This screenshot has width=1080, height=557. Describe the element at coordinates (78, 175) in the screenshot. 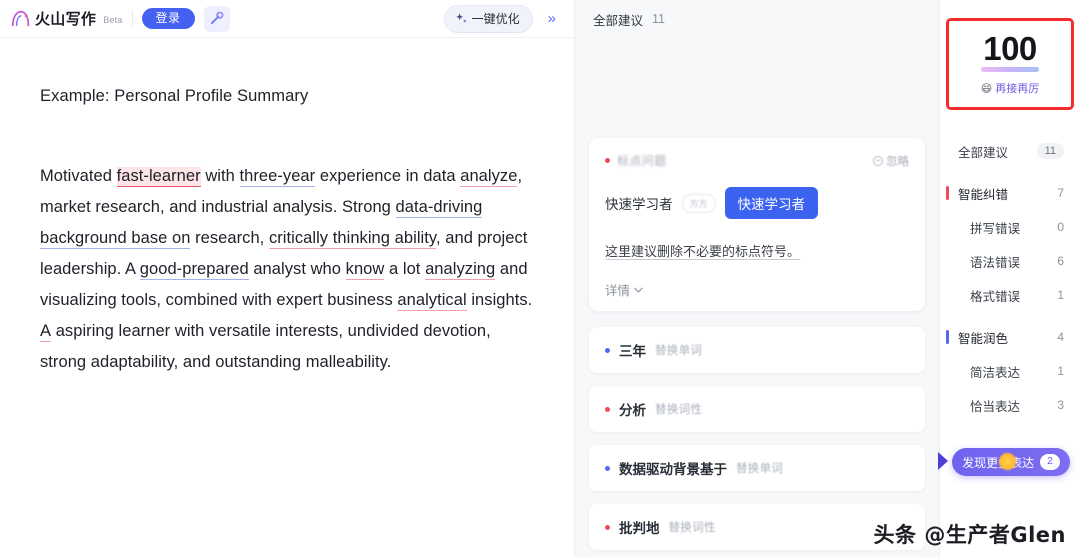

I see `doc-text: Motivated` at that location.